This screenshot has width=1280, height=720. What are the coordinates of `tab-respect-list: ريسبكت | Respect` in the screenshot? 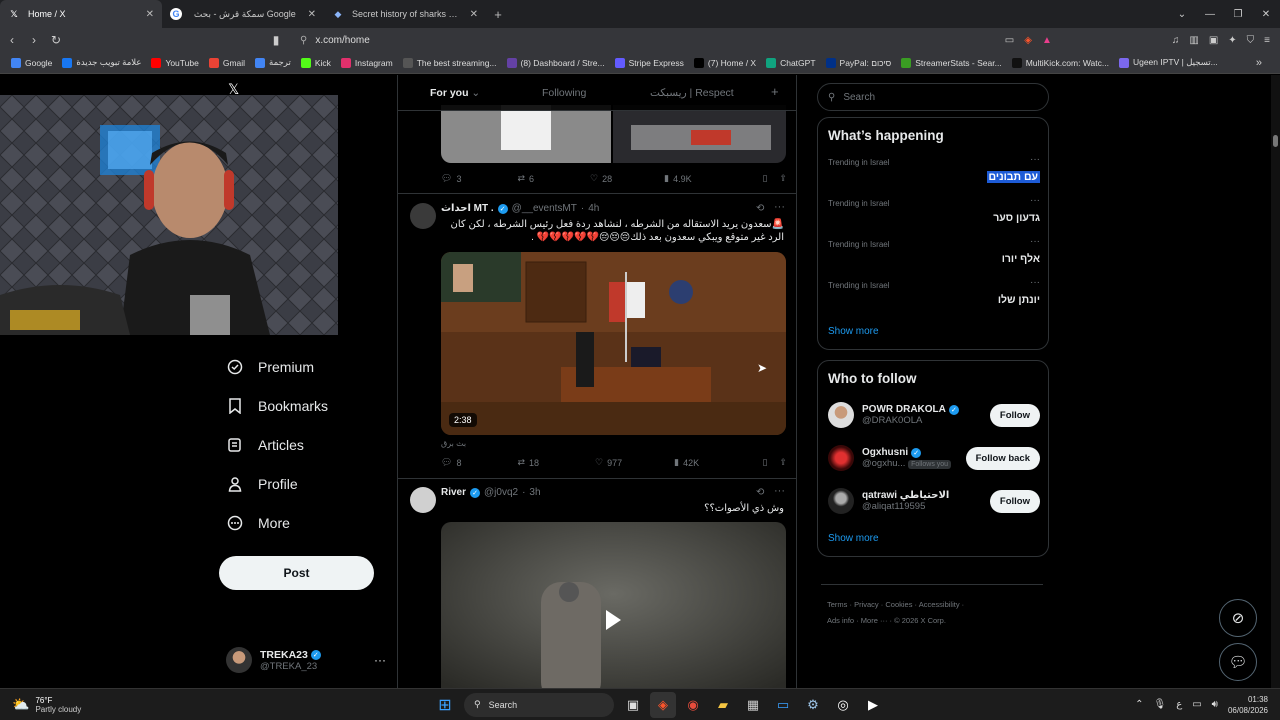 It's located at (692, 93).